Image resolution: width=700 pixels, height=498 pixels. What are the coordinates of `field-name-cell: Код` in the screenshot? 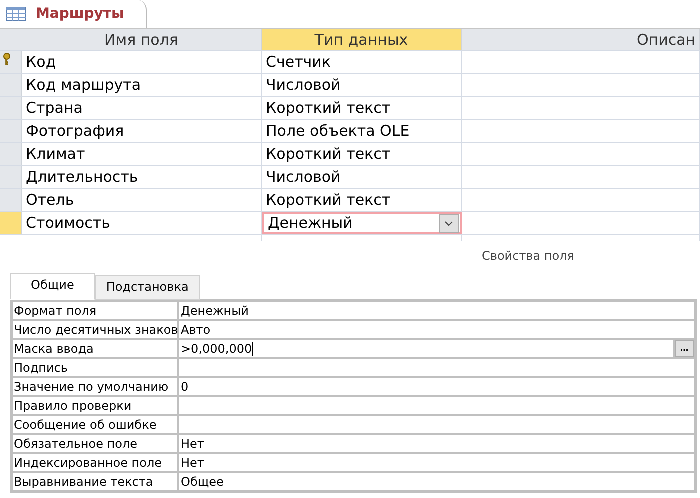 It's located at (142, 62).